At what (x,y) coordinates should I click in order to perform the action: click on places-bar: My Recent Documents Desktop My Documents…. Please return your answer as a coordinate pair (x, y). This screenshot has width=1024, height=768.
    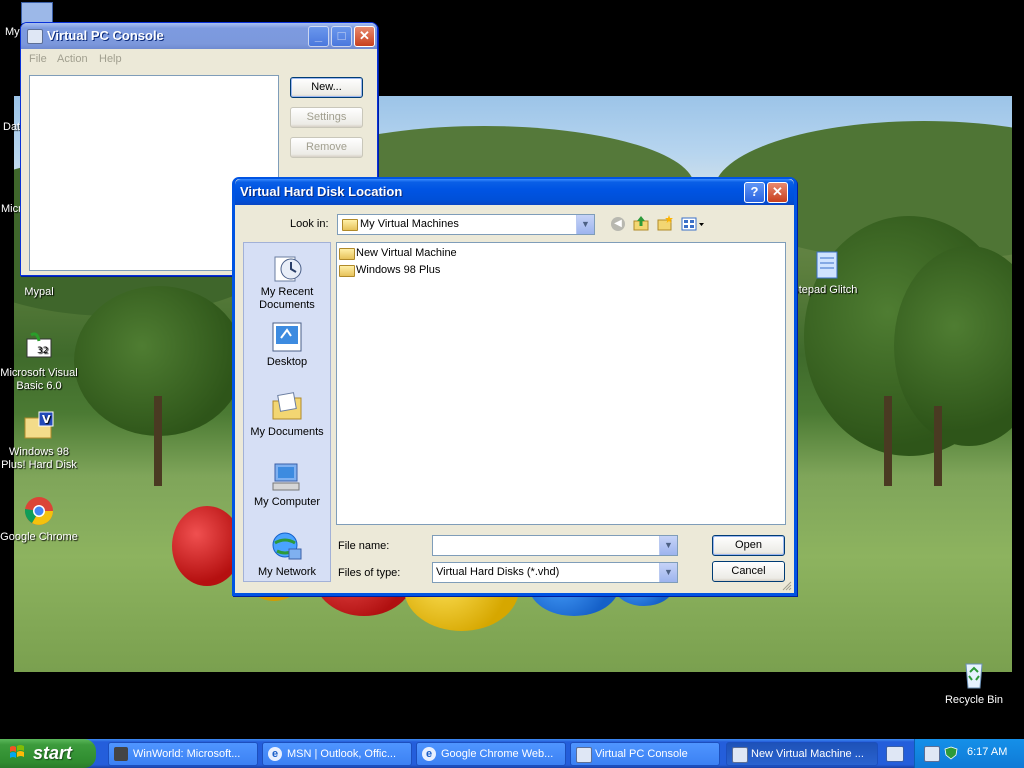
    Looking at the image, I should click on (287, 412).